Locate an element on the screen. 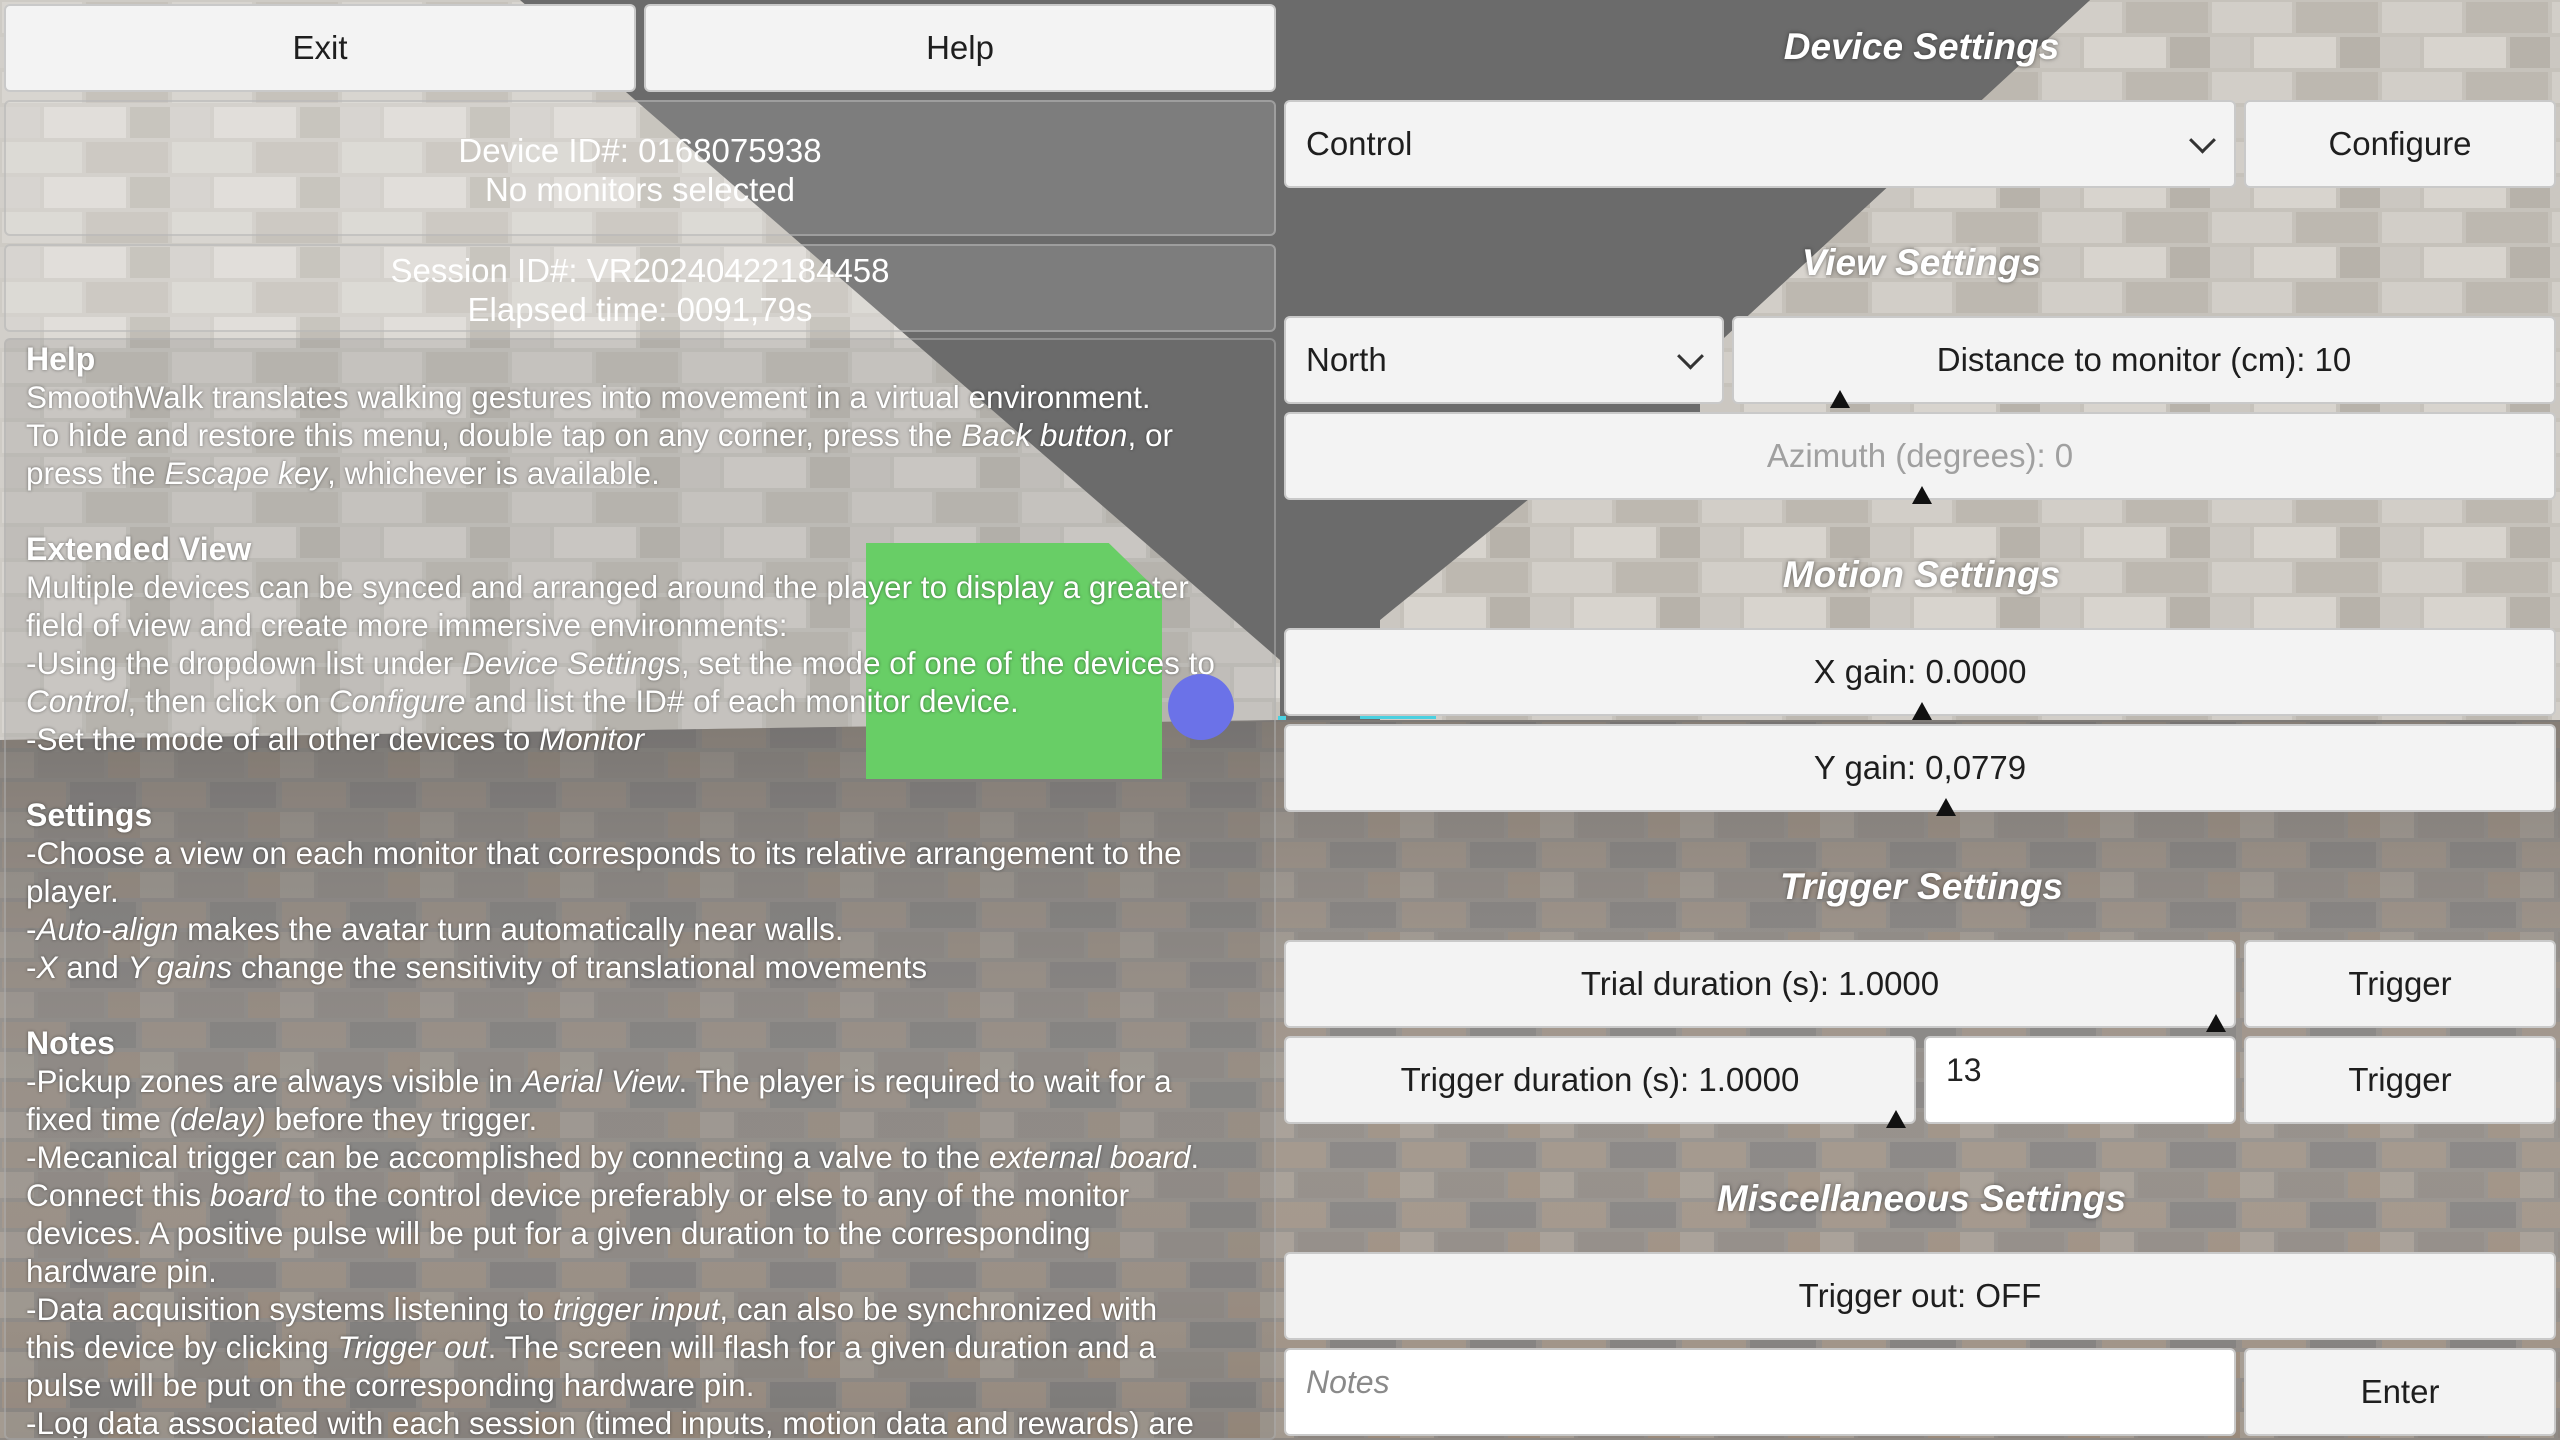 The width and height of the screenshot is (2560, 1440). azimuth-slider: Azimuth (degrees): 0 is located at coordinates (1920, 458).